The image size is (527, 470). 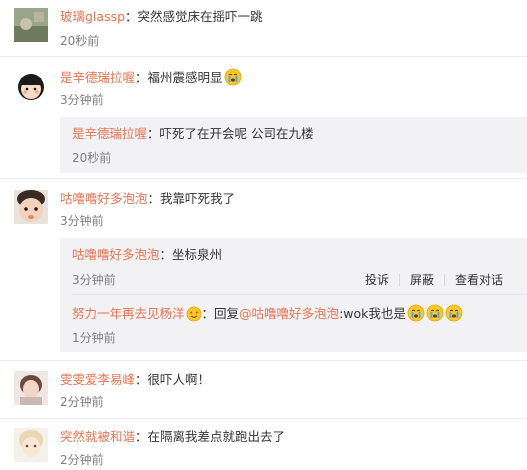 What do you see at coordinates (97, 436) in the screenshot?
I see `comment-username: 突然就被和谐` at bounding box center [97, 436].